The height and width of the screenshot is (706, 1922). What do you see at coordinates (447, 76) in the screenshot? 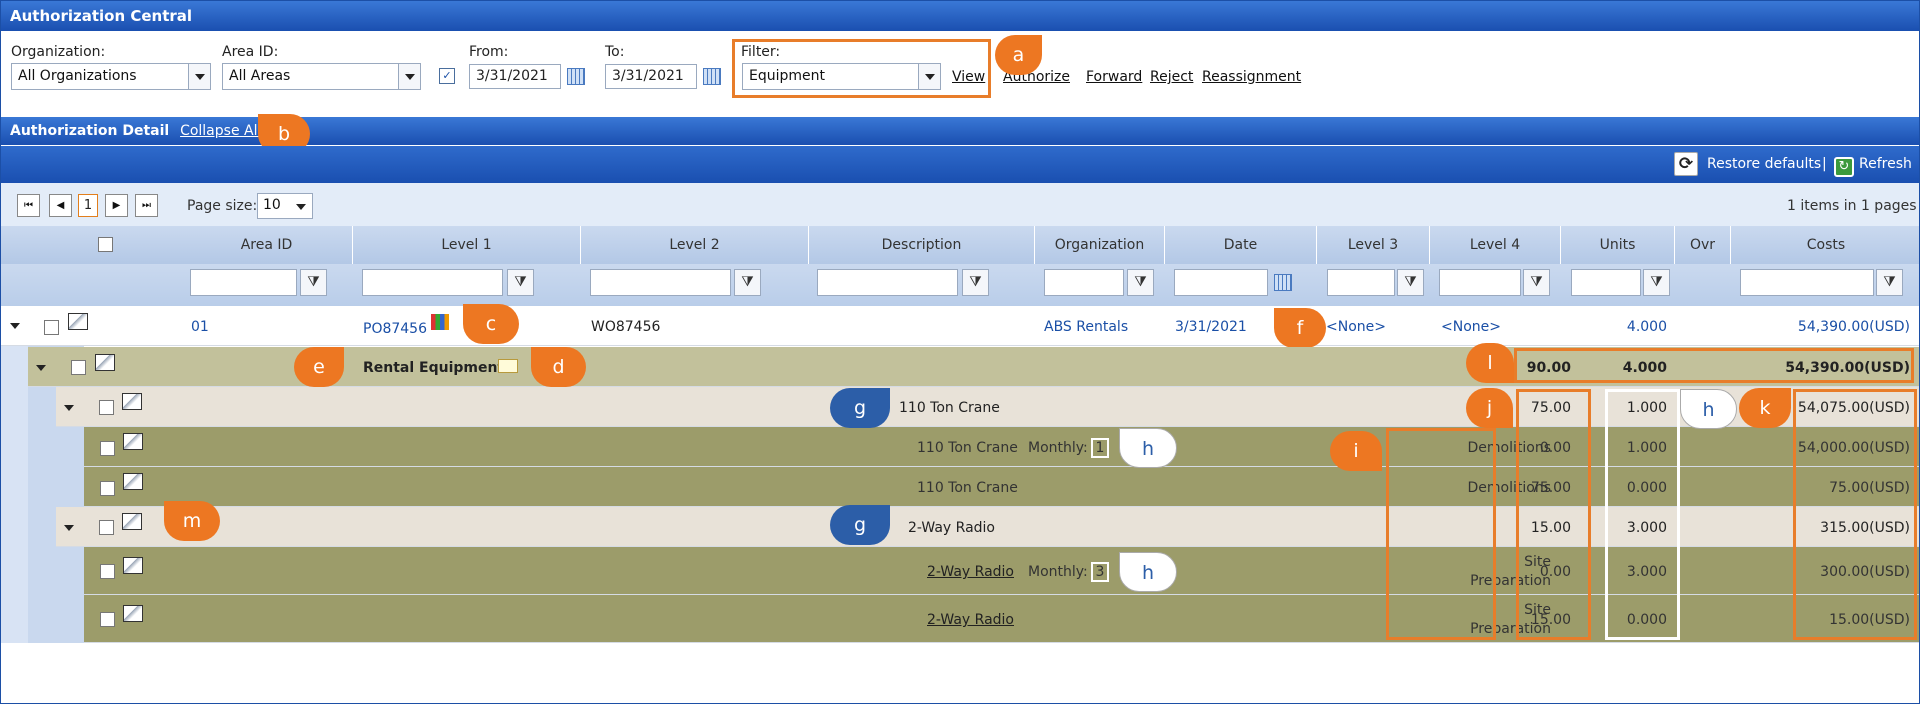
I see `date-range-checkbox: ✓` at bounding box center [447, 76].